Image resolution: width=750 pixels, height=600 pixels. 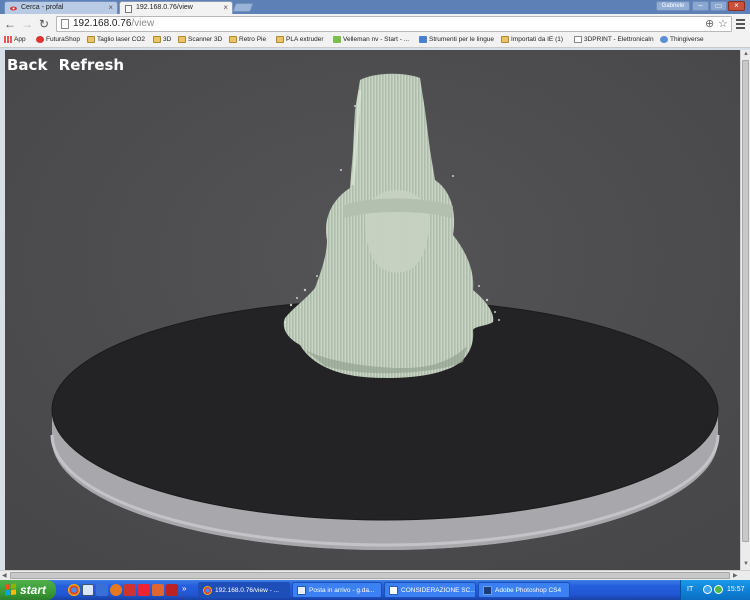 What do you see at coordinates (28, 590) in the screenshot?
I see `start-button: start` at bounding box center [28, 590].